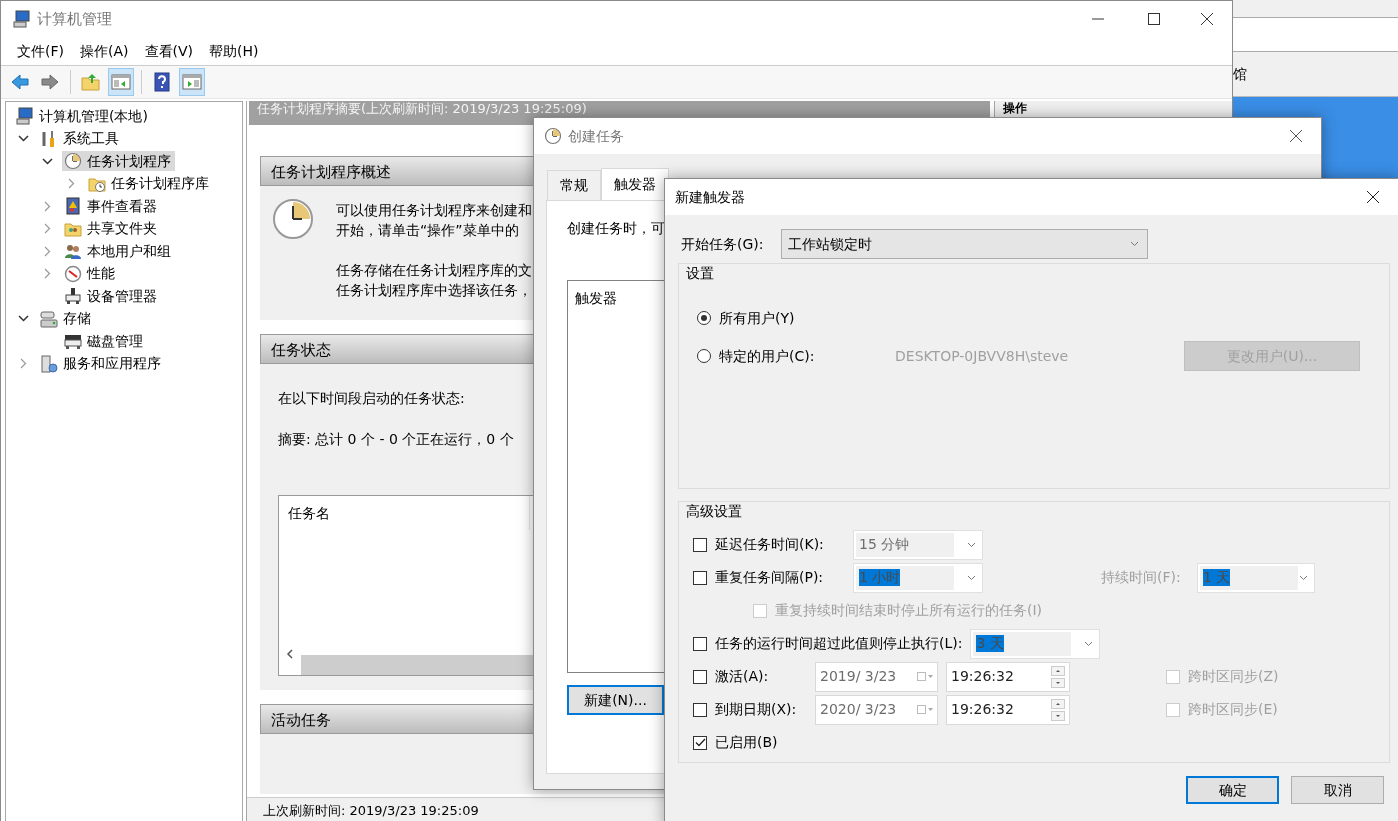  What do you see at coordinates (49, 318) in the screenshot?
I see `storage-icon` at bounding box center [49, 318].